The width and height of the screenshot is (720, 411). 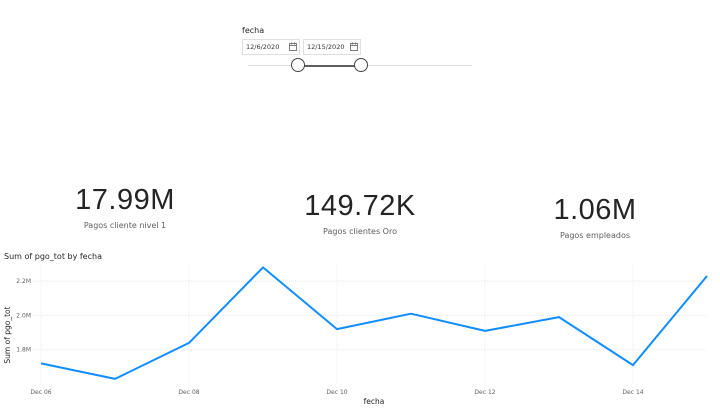 I want to click on x-tick-label: Dec 10, so click(x=336, y=392).